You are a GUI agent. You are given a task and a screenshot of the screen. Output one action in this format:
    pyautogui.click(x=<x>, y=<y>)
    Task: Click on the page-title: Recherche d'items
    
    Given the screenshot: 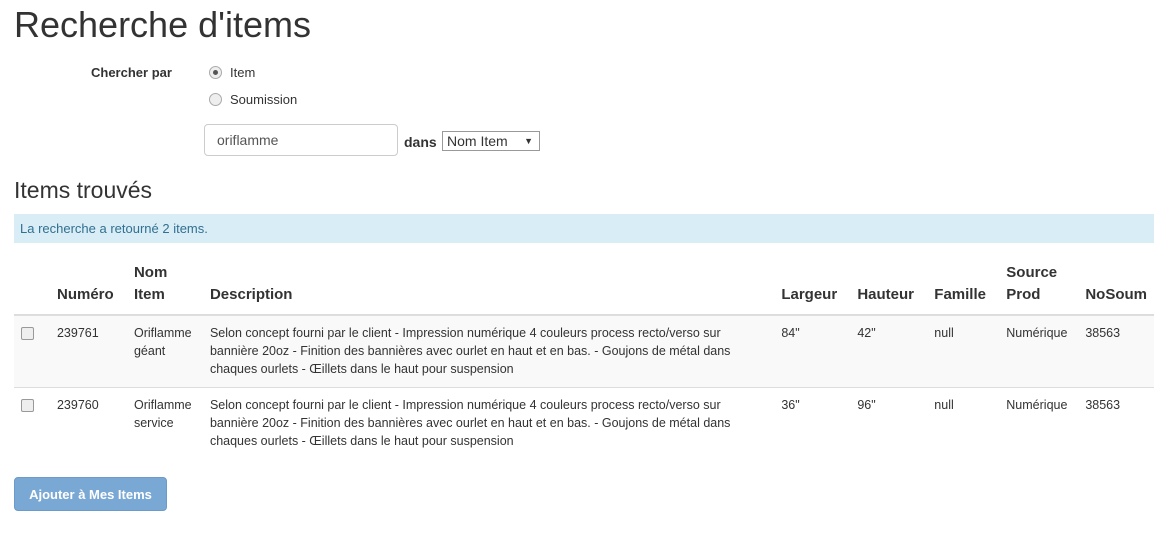 What is the action you would take?
    pyautogui.click(x=162, y=24)
    